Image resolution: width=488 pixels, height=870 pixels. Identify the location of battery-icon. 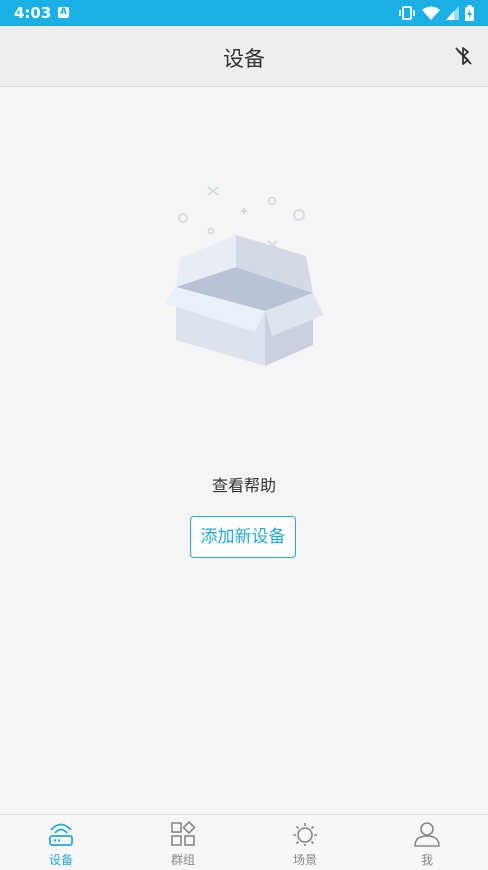
(469, 13).